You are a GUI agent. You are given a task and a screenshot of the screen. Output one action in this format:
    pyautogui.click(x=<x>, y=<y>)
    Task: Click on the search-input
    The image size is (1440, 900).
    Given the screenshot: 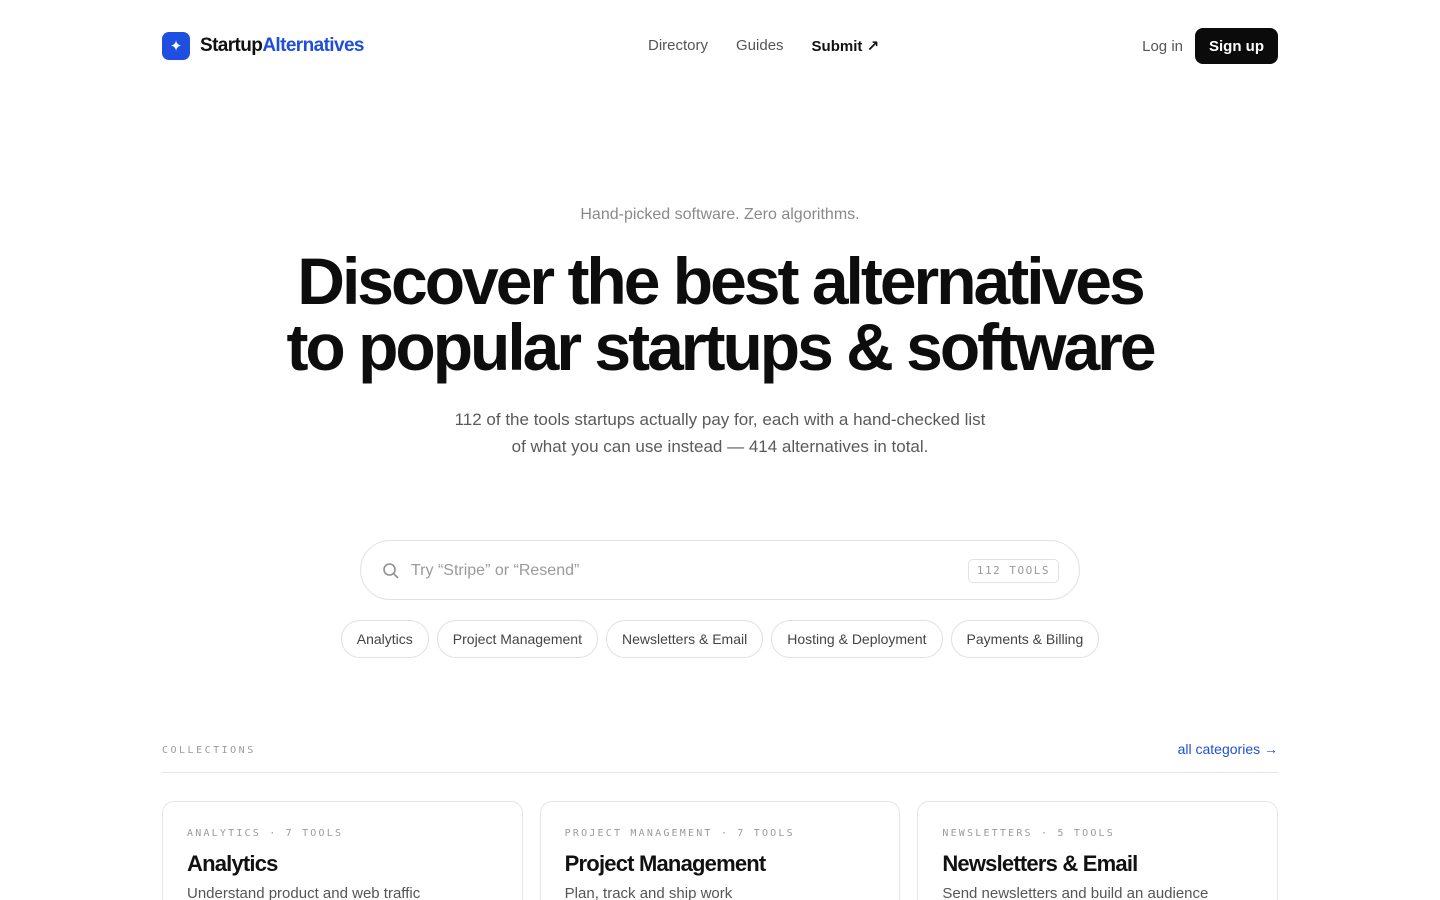 What is the action you would take?
    pyautogui.click(x=681, y=571)
    